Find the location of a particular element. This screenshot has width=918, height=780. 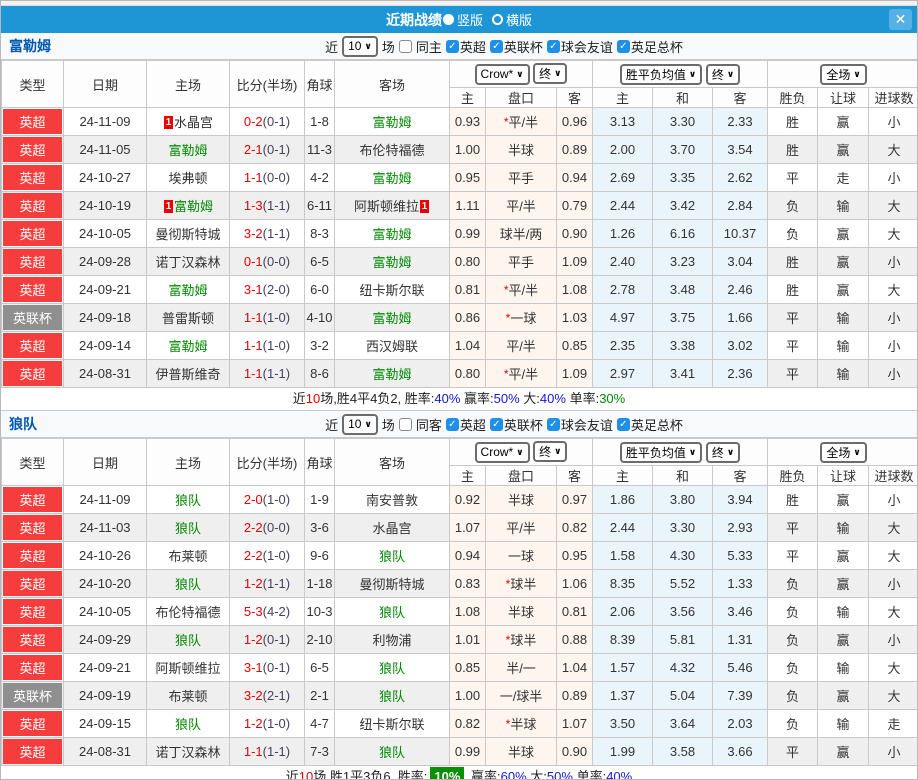

full-score: 2-2 is located at coordinates (253, 555).